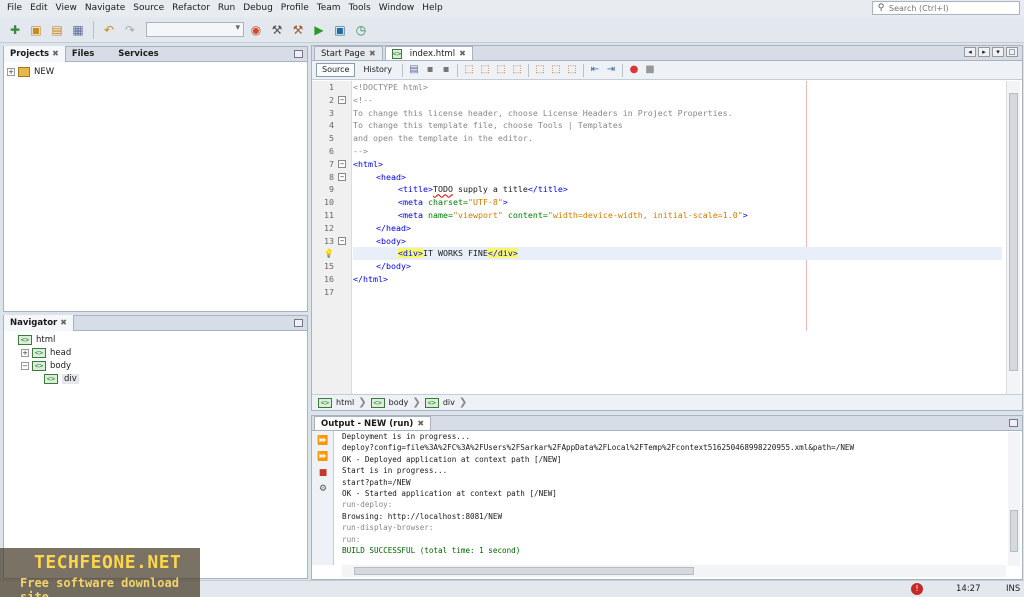  Describe the element at coordinates (195, 29) in the screenshot. I see `configuration-select` at that location.